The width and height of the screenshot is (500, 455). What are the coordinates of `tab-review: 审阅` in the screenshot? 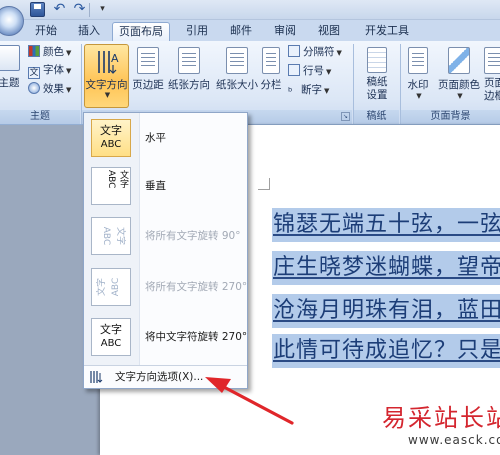 It's located at (285, 31).